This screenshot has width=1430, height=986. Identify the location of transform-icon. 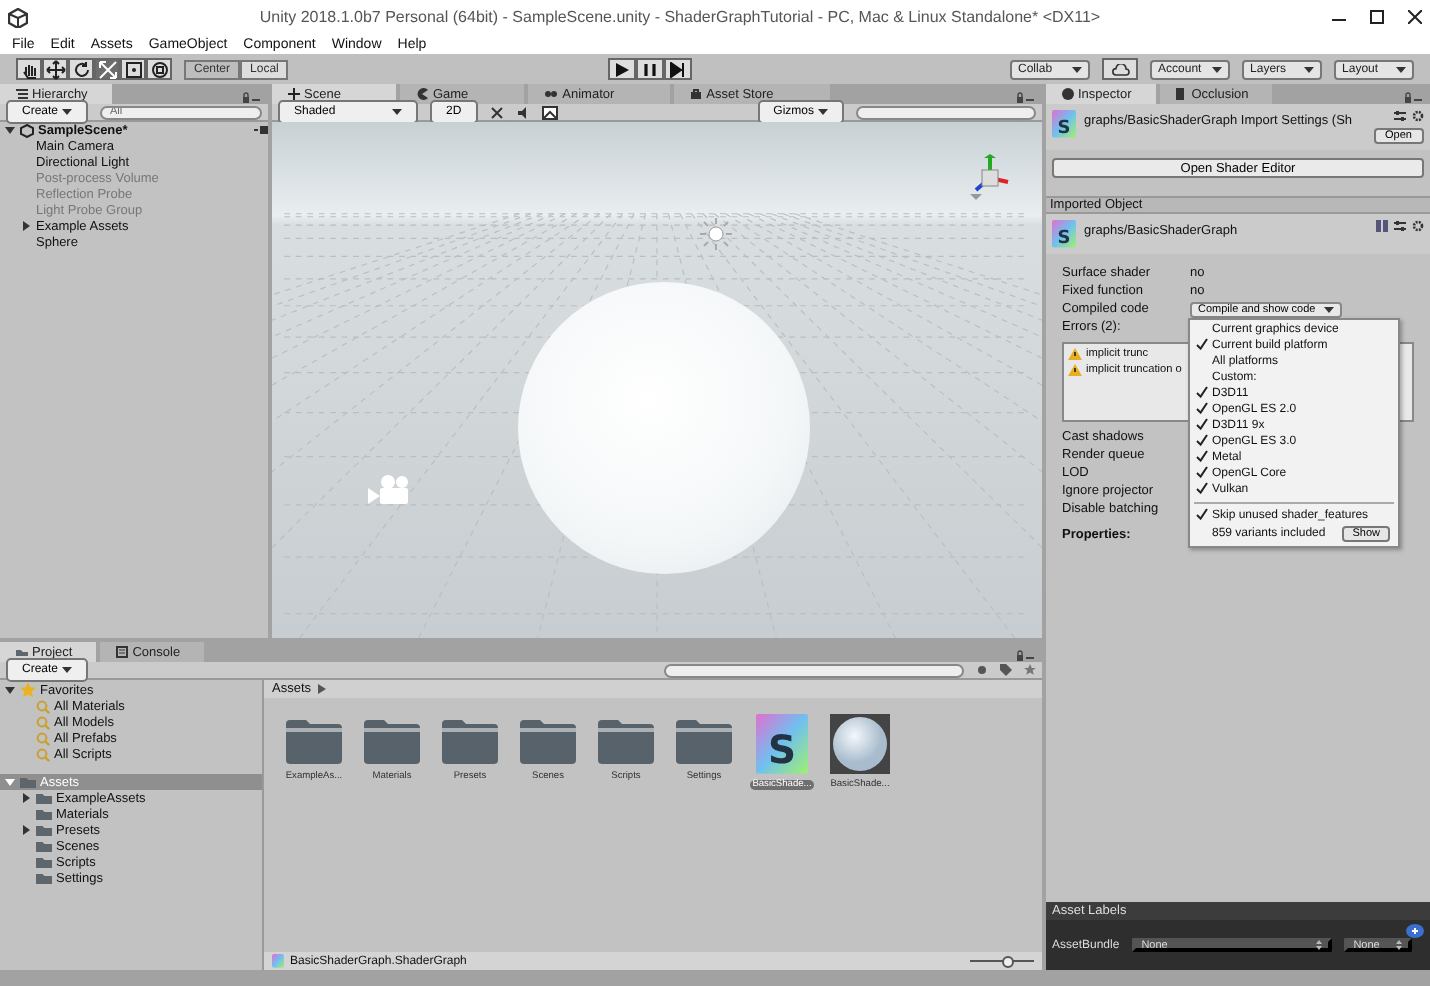
(159, 69).